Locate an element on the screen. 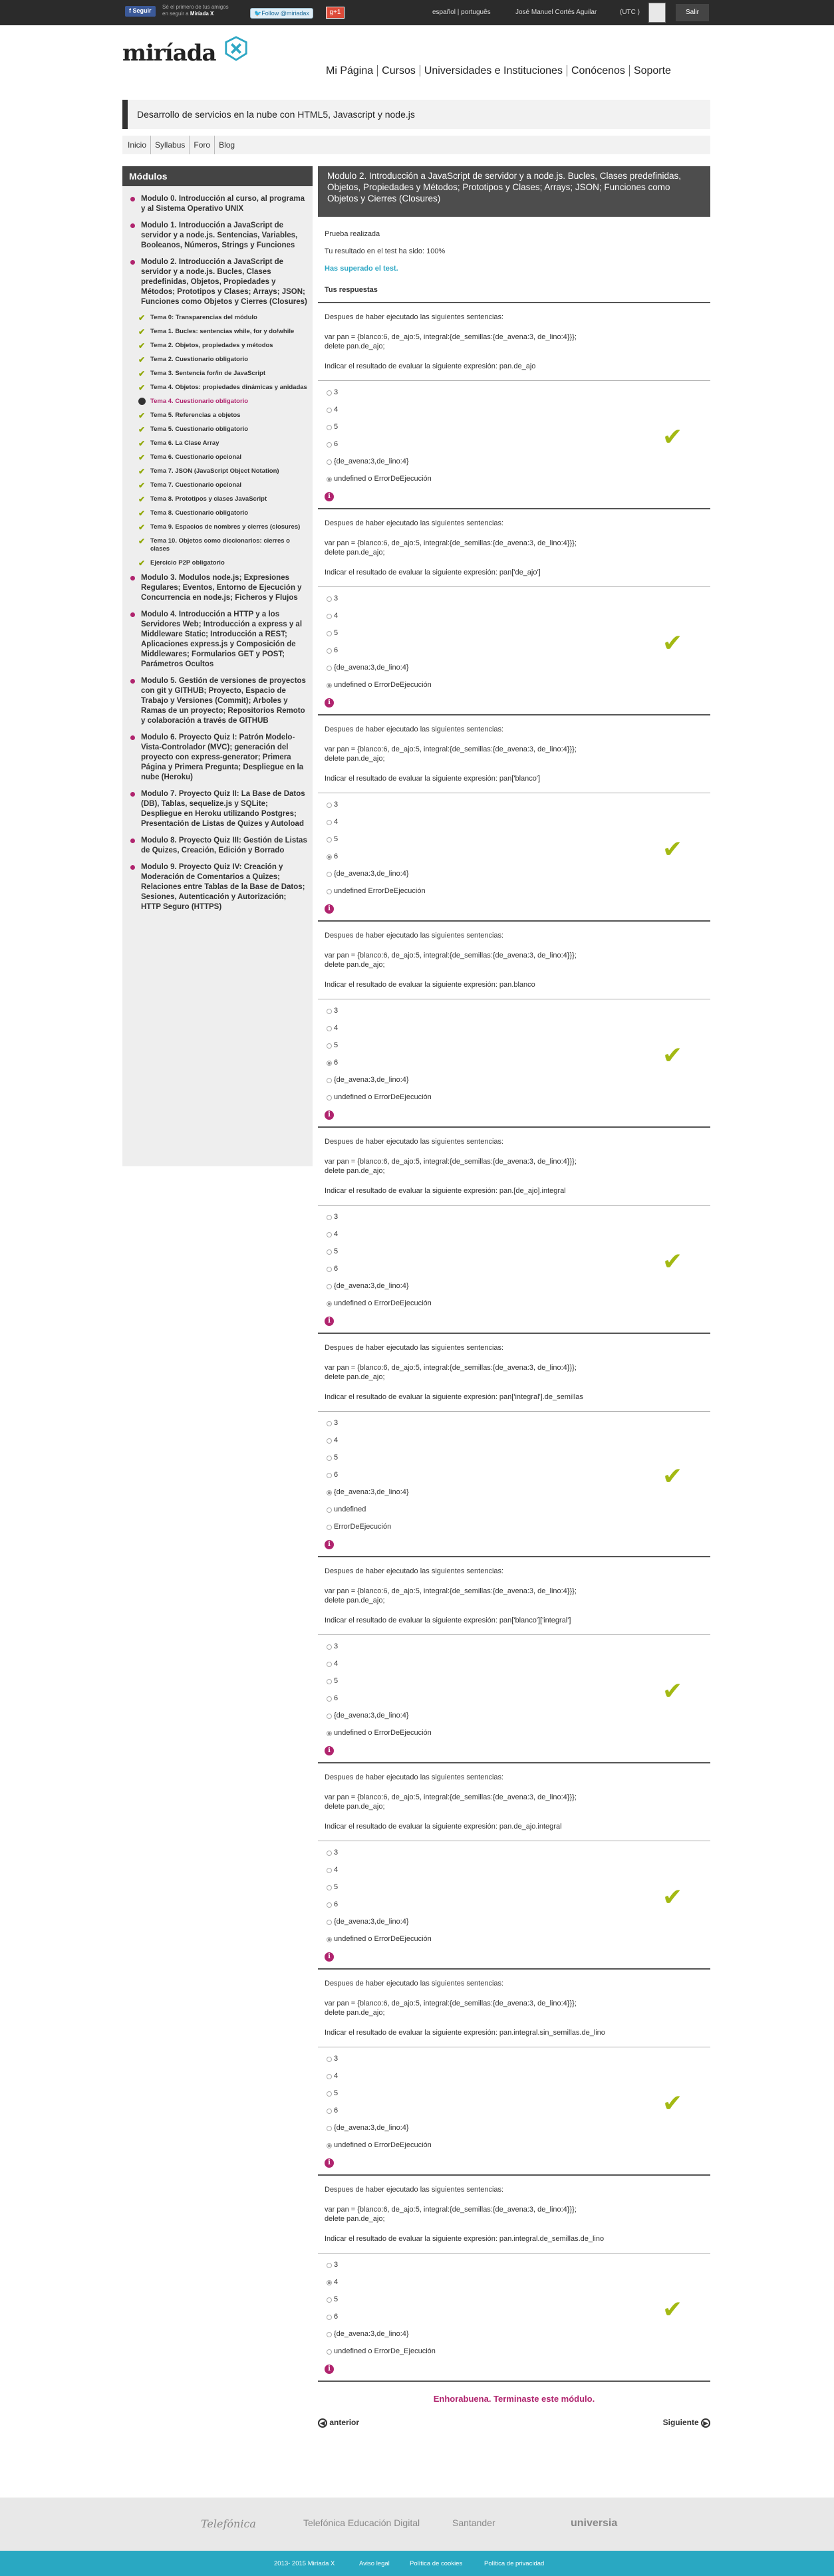 The width and height of the screenshot is (834, 2576). nav-conocenos: Conócenos is located at coordinates (598, 70).